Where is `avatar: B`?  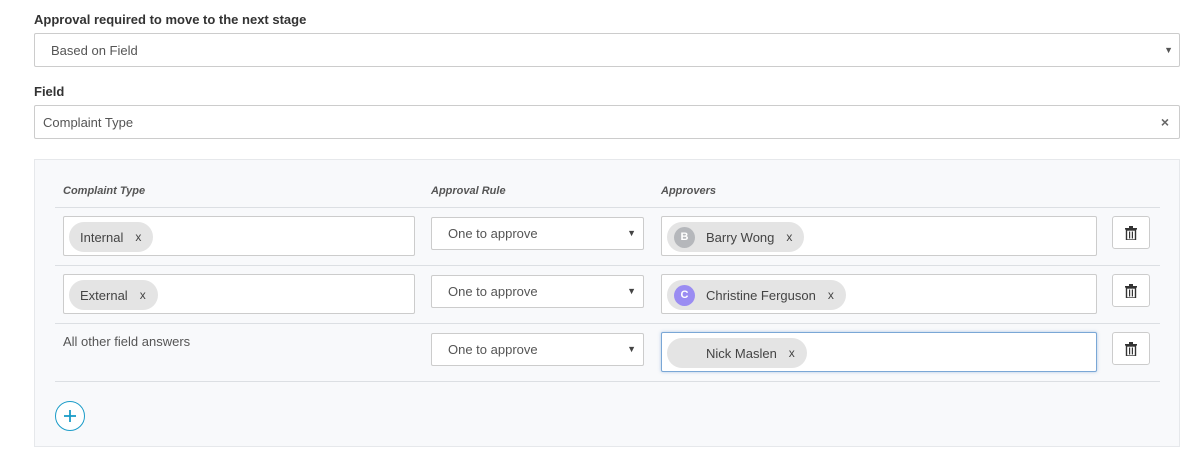
avatar: B is located at coordinates (684, 237).